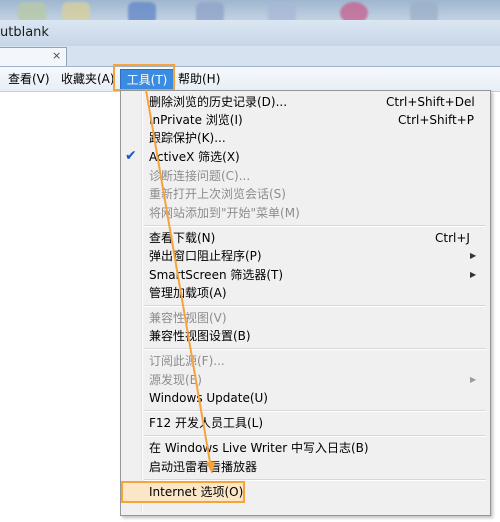  Describe the element at coordinates (180, 281) in the screenshot. I see `annotation-arrow` at that location.